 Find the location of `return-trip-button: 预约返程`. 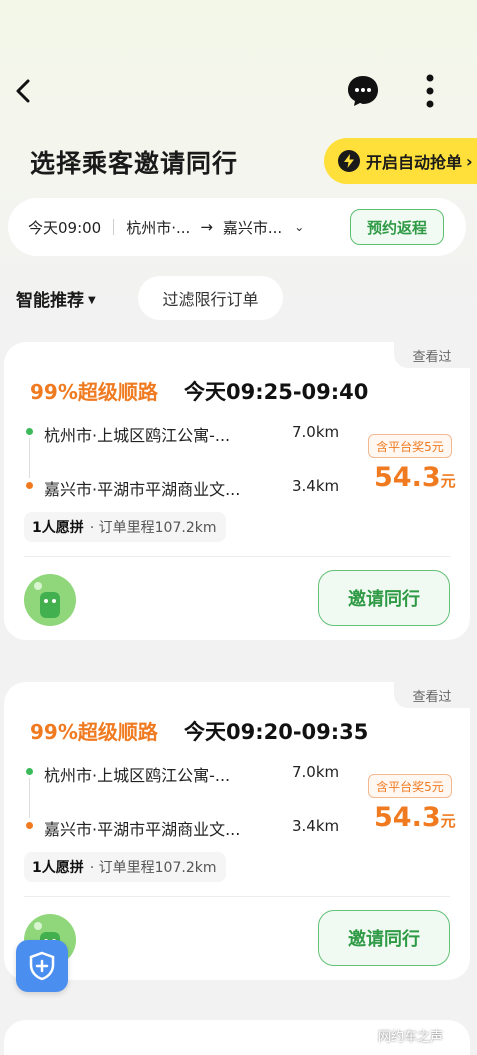

return-trip-button: 预约返程 is located at coordinates (397, 227).